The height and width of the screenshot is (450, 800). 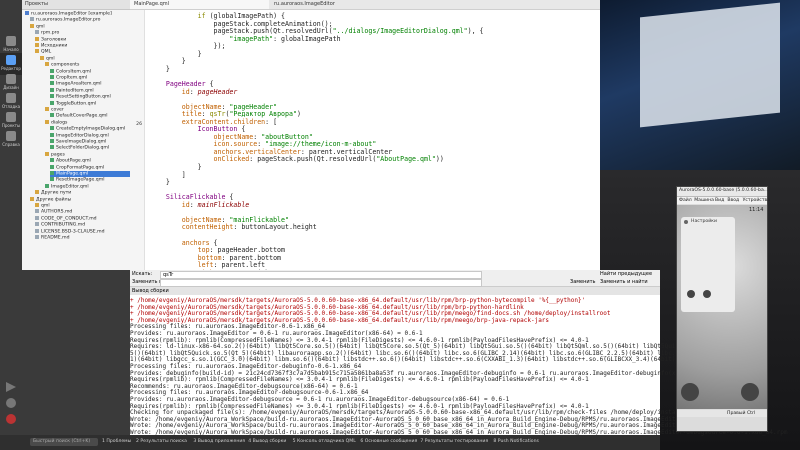 I want to click on output-tab: 1 Проблемы, so click(x=116, y=441).